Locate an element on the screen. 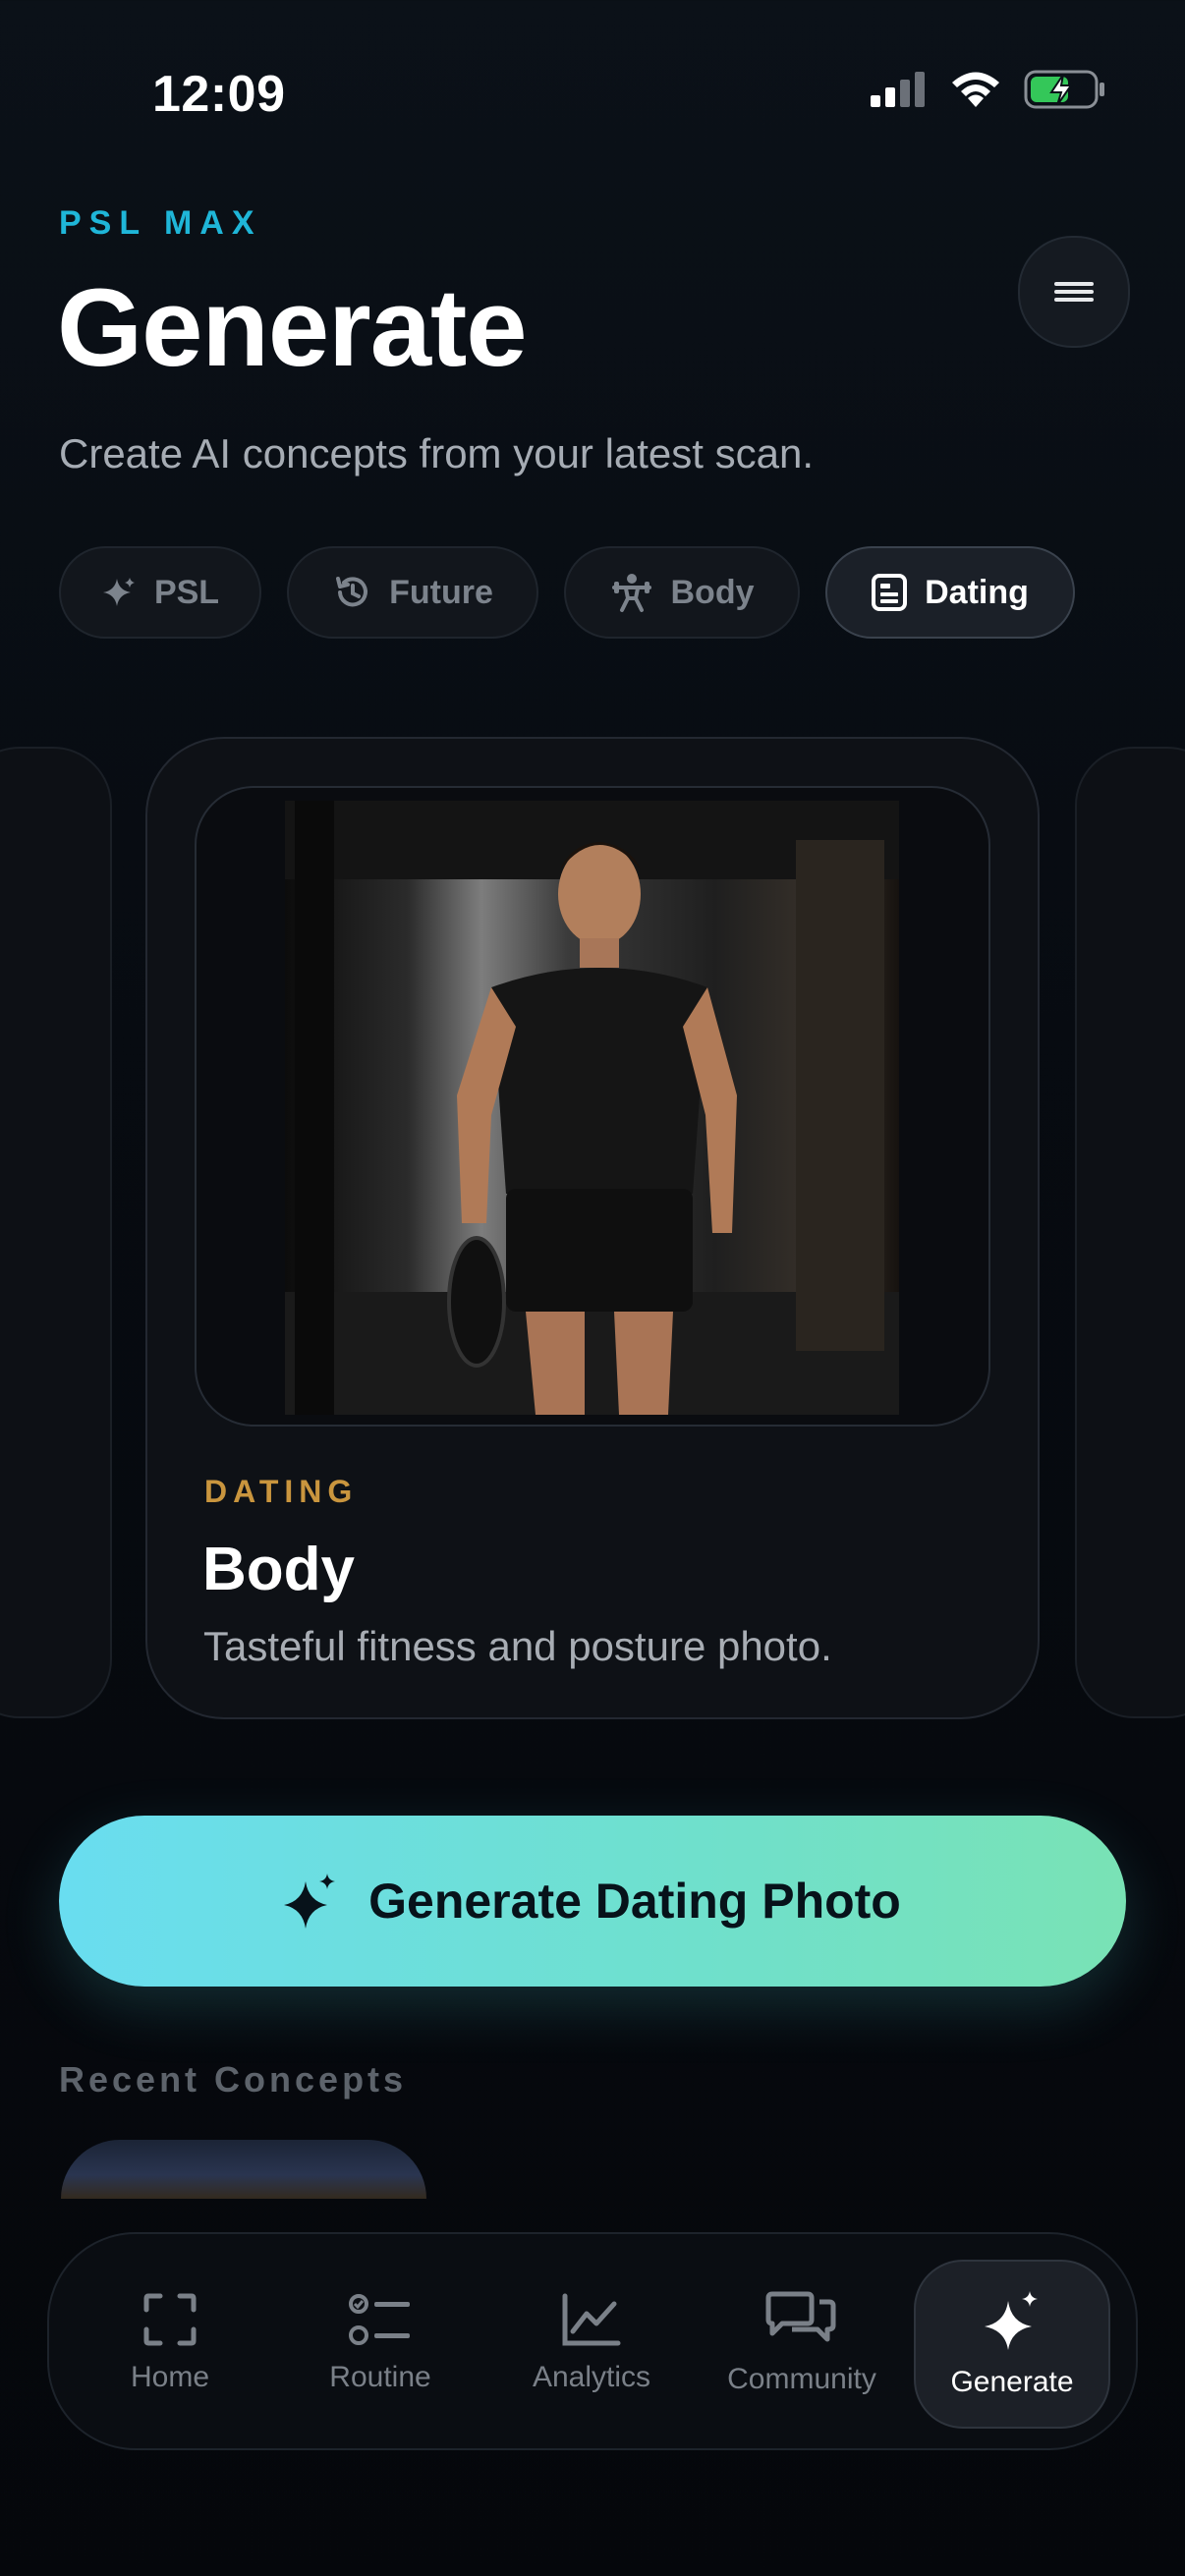 The height and width of the screenshot is (2576, 1185). tab-label: Routine is located at coordinates (380, 2377).